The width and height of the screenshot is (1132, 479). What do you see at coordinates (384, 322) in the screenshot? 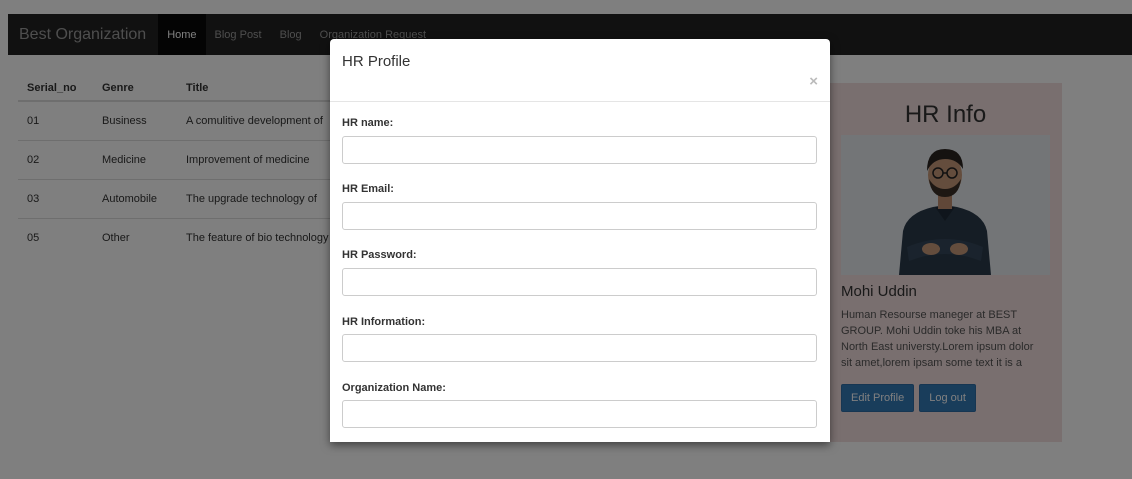
I see `hr-information-label: HR Information:` at bounding box center [384, 322].